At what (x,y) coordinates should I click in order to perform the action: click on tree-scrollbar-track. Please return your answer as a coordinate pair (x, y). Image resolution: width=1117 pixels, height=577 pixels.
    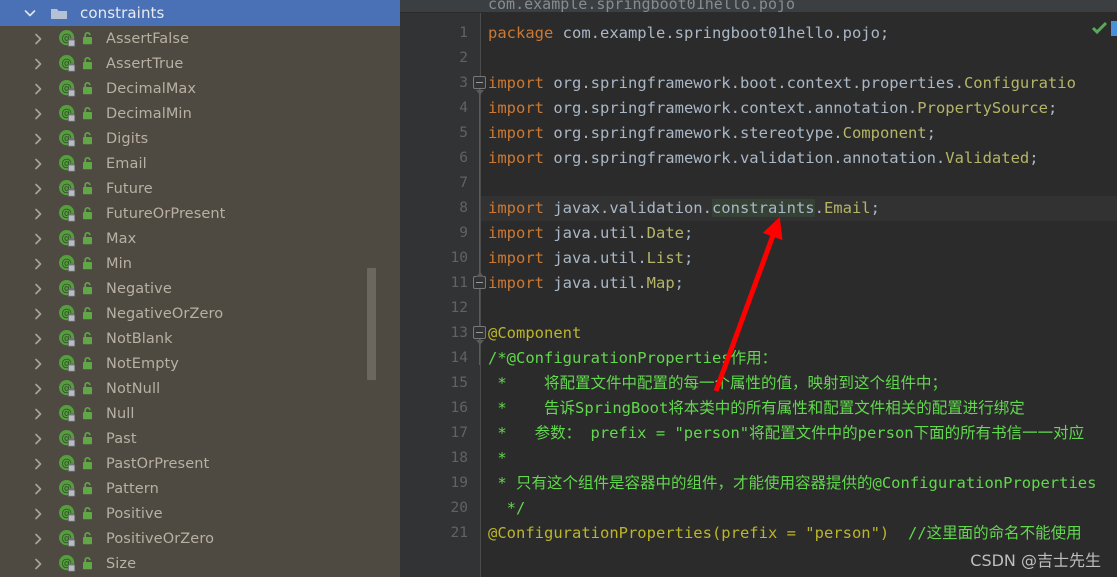
    Looking at the image, I should click on (377, 288).